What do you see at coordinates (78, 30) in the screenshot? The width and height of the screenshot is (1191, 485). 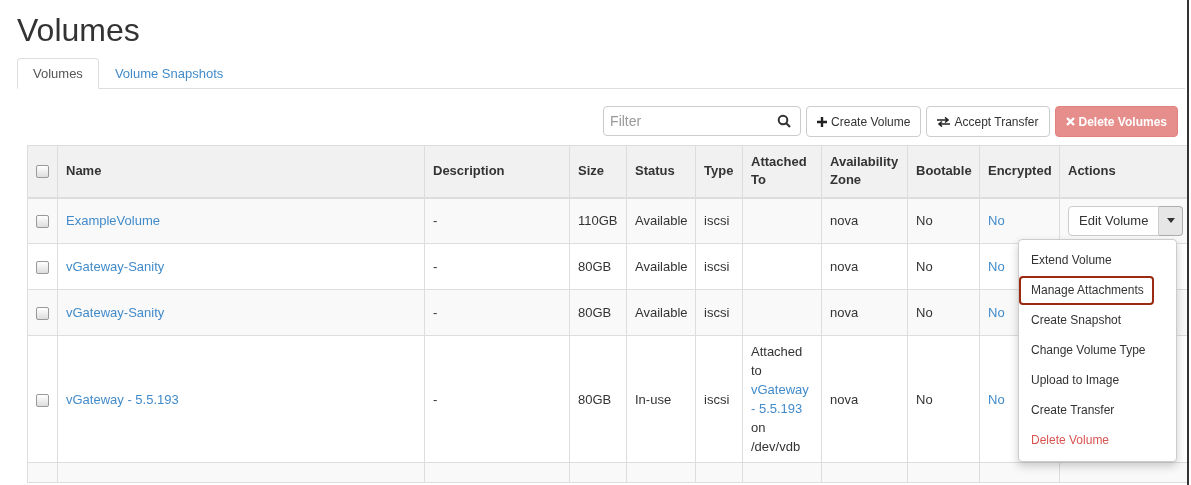 I see `page-title: Volumes` at bounding box center [78, 30].